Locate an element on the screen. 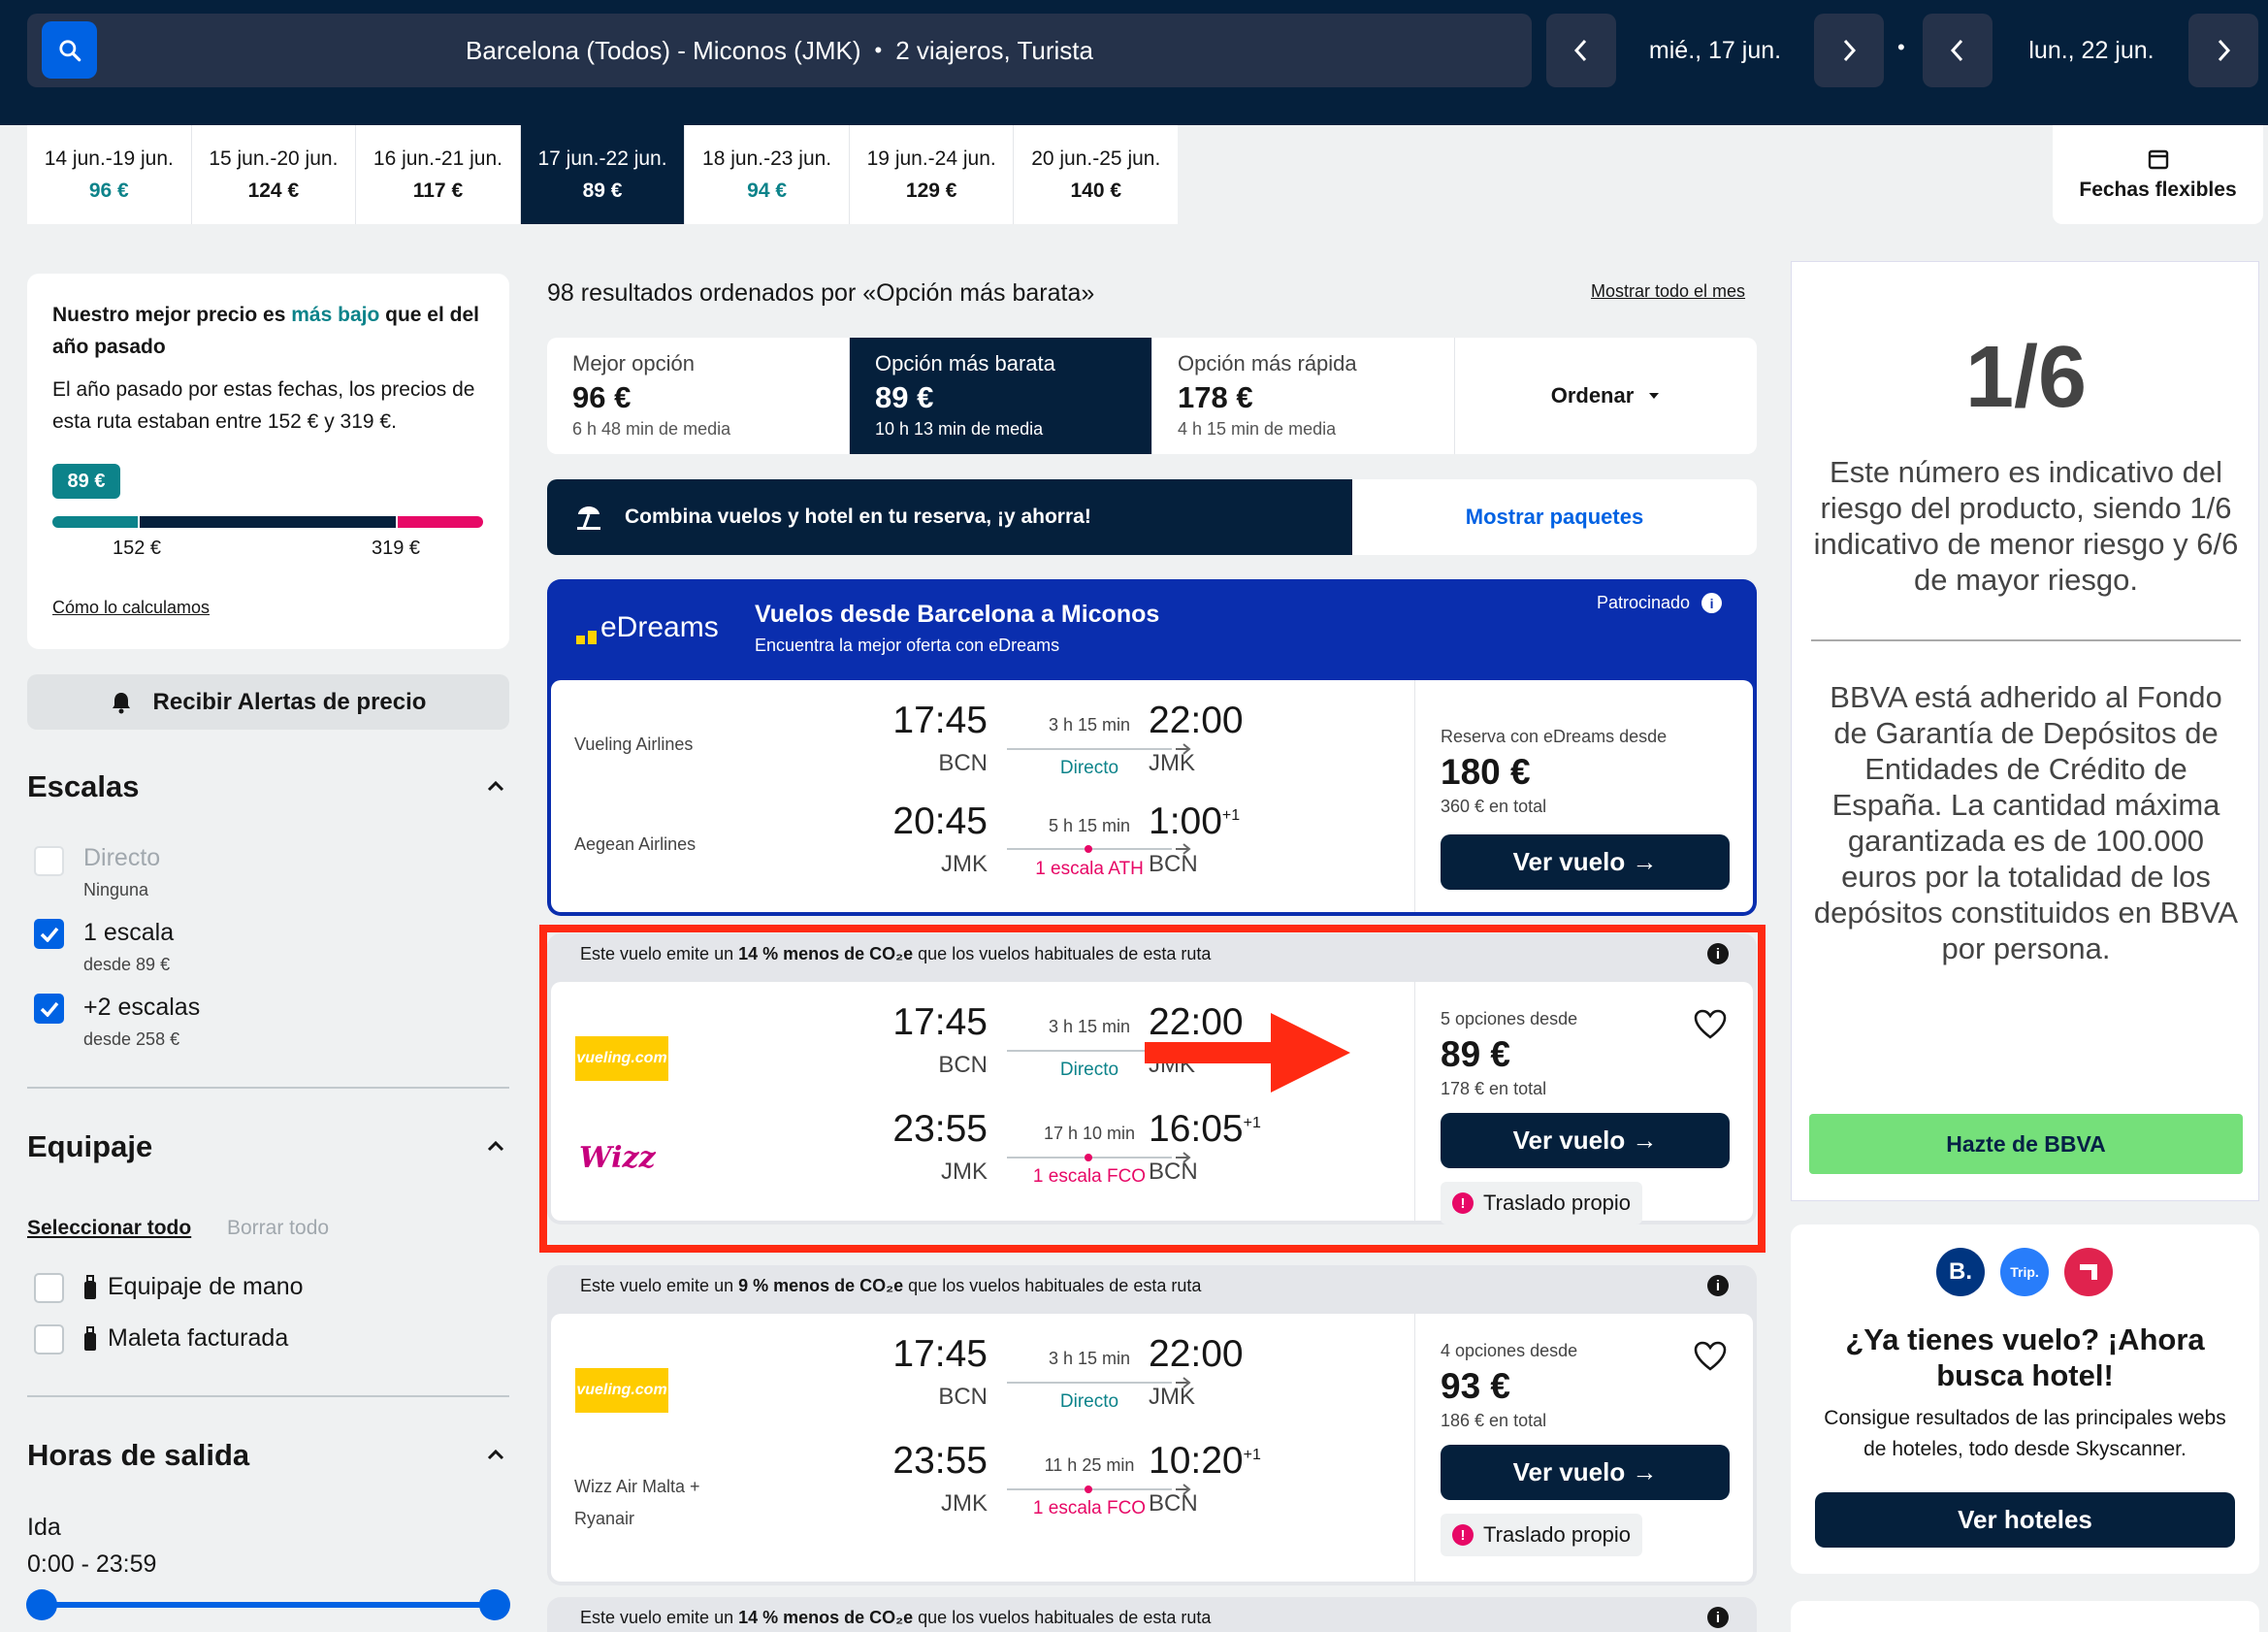 The height and width of the screenshot is (1632, 2268). search-icon is located at coordinates (69, 50).